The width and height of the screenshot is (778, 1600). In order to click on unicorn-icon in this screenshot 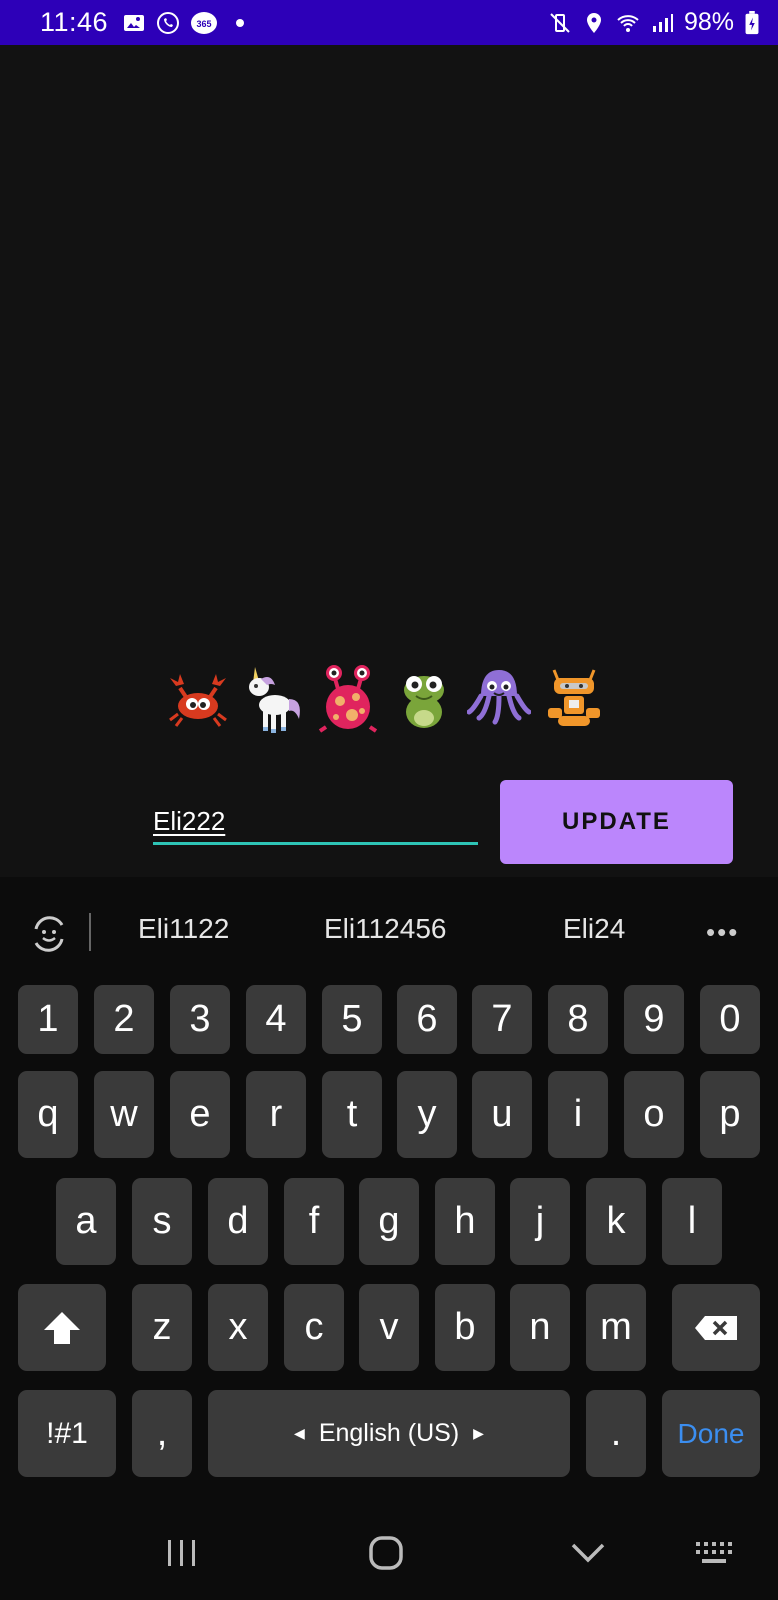, I will do `click(275, 700)`.